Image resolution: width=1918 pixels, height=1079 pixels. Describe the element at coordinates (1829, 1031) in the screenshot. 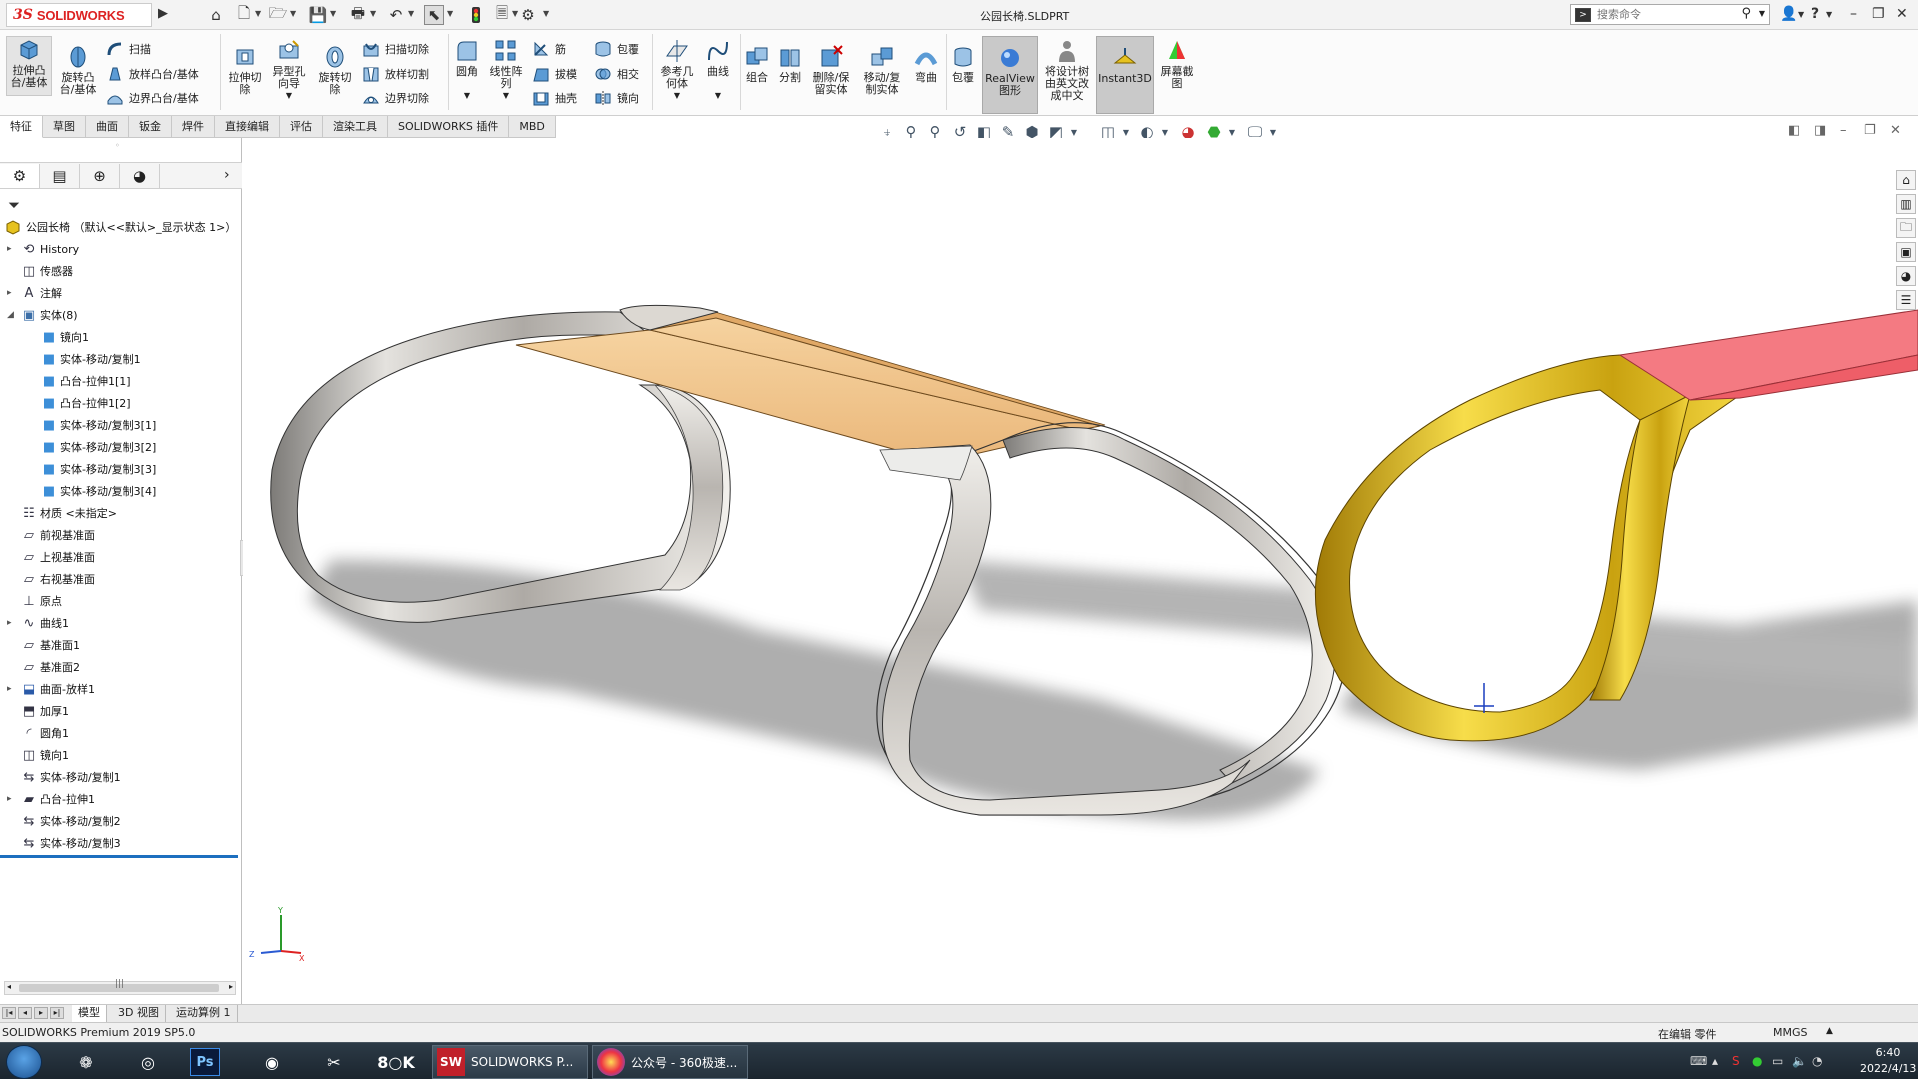

I see `units-dropdown-icon: ▲` at that location.